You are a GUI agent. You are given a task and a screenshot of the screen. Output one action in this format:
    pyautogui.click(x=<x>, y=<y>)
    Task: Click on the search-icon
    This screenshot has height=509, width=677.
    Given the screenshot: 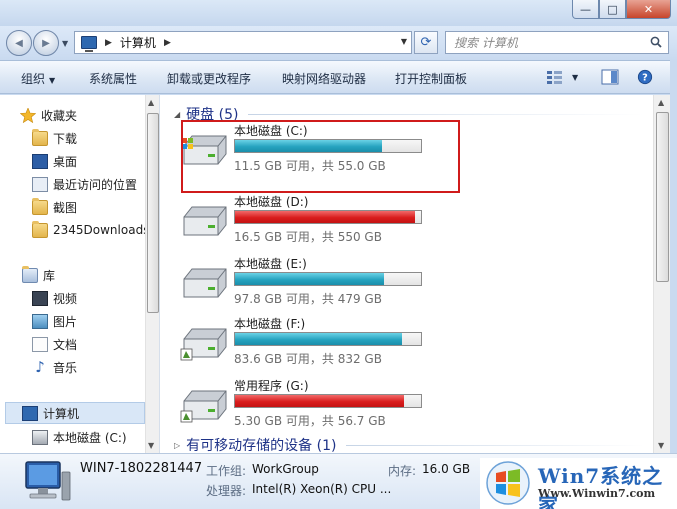 What is the action you would take?
    pyautogui.click(x=656, y=42)
    